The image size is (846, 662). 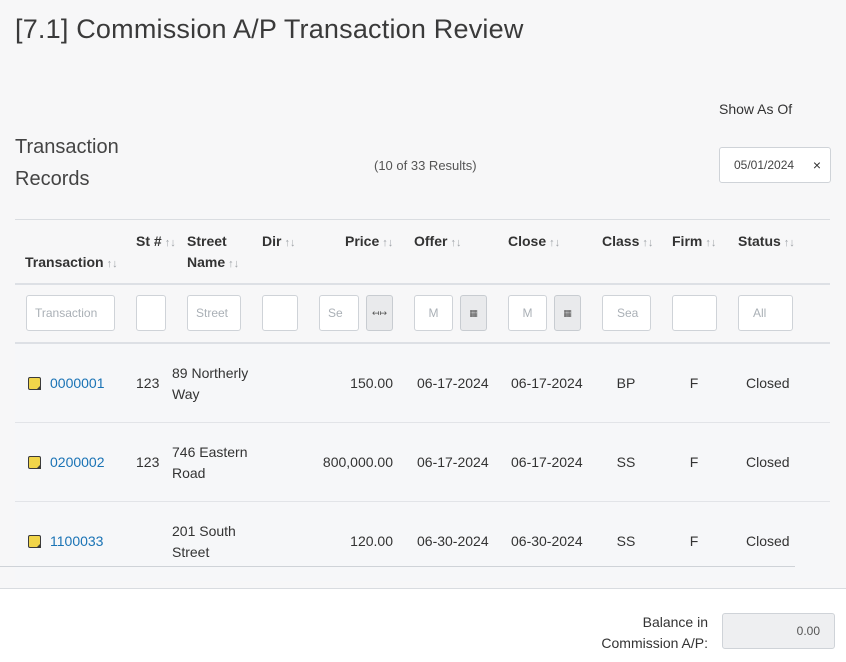 What do you see at coordinates (425, 165) in the screenshot?
I see `results-count: (10 of 33 Results)` at bounding box center [425, 165].